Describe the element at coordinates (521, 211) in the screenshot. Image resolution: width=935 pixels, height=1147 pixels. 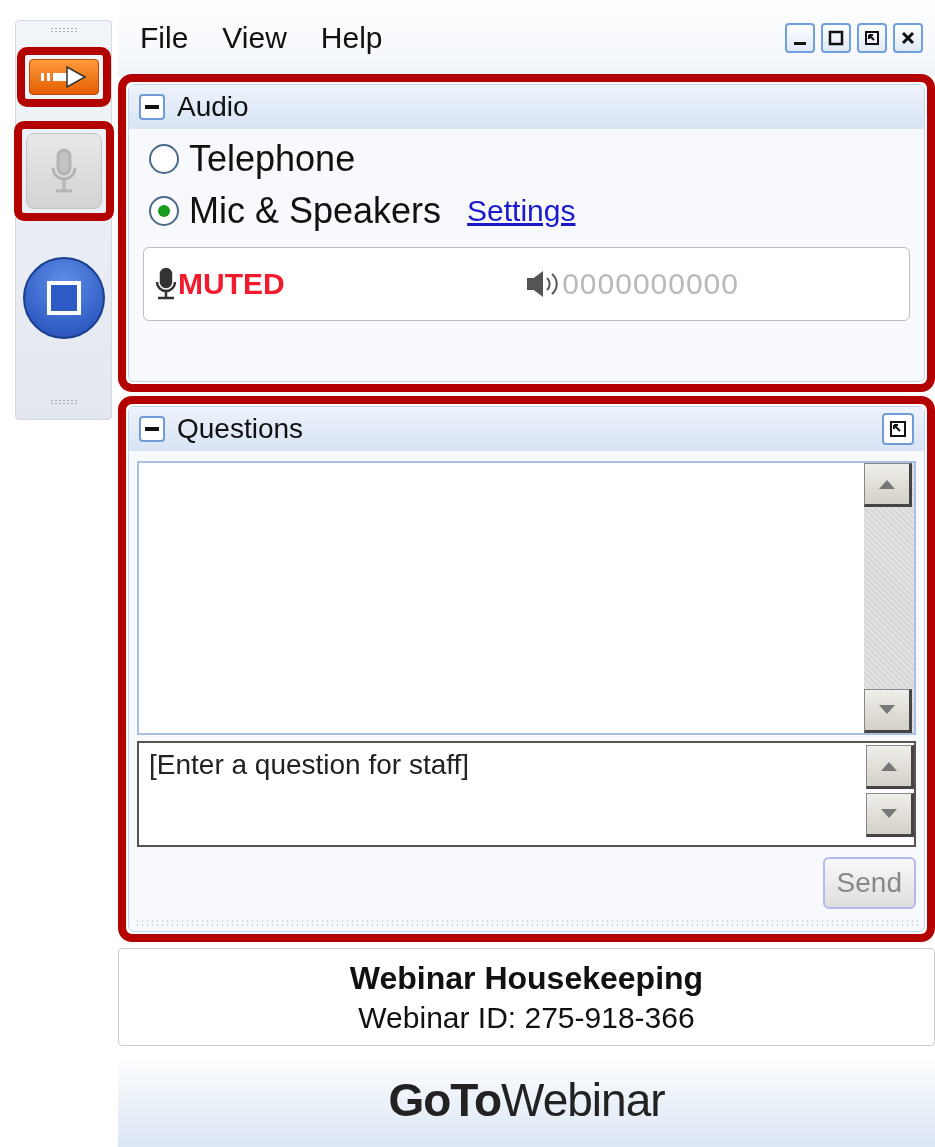
I see `settings-link: Settings` at that location.